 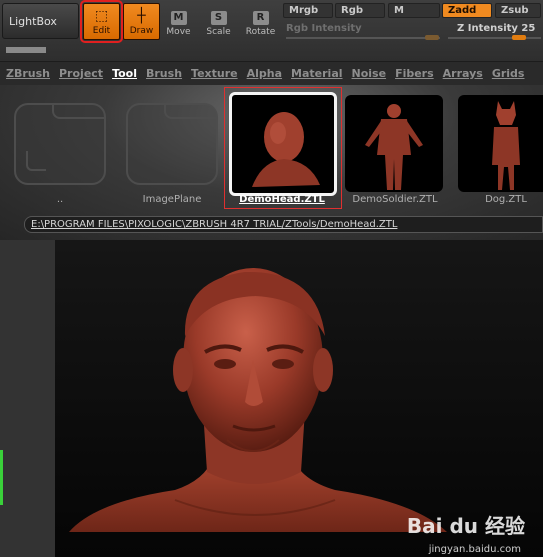 What do you see at coordinates (369, 73) in the screenshot?
I see `menu-noise: Noise` at bounding box center [369, 73].